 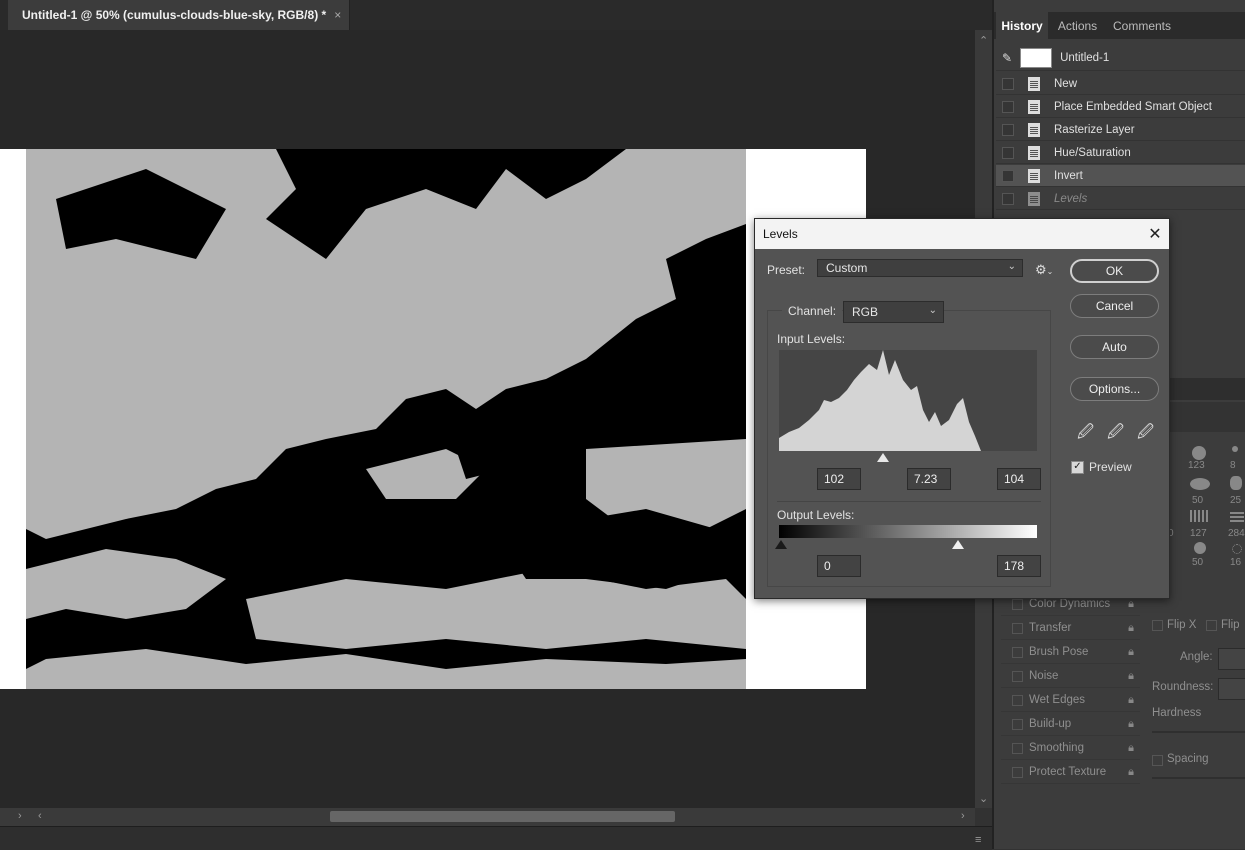 What do you see at coordinates (963, 816) in the screenshot?
I see `scroll-right-icon: ›` at bounding box center [963, 816].